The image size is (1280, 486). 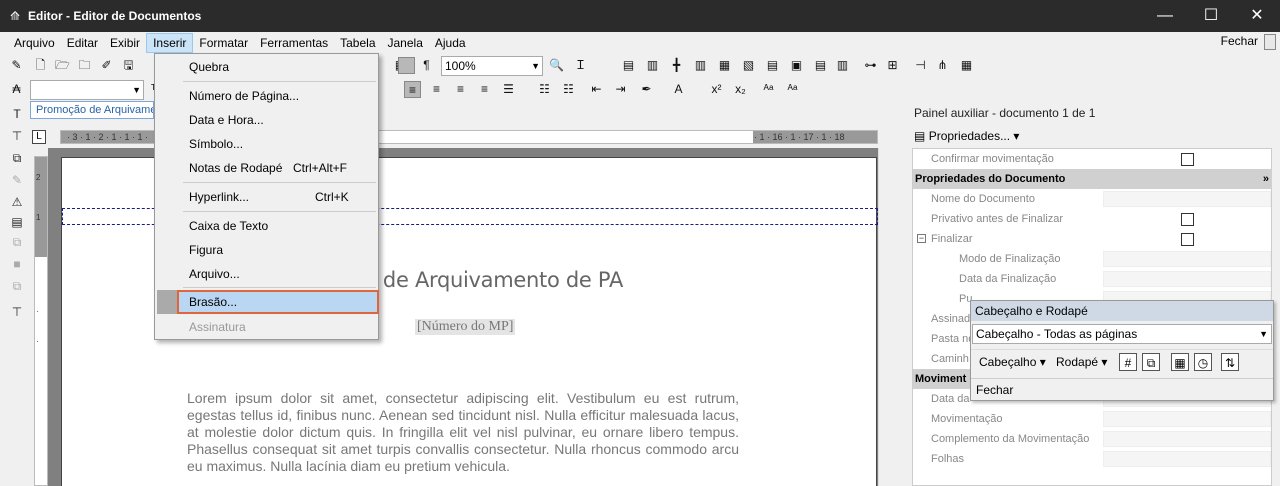 What do you see at coordinates (1012, 362) in the screenshot?
I see `header-button: Cabeçalho ▾` at bounding box center [1012, 362].